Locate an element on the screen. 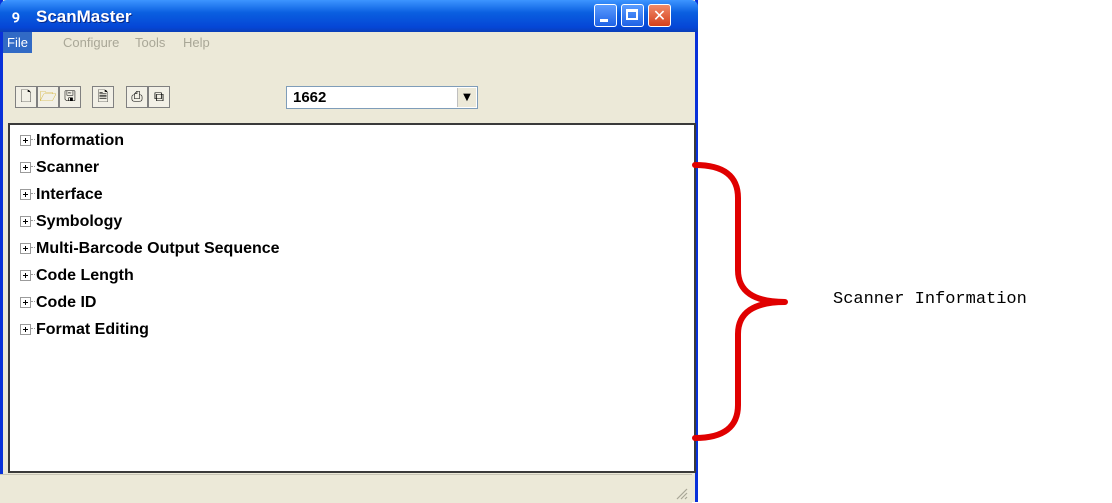 This screenshot has width=1112, height=503. close-icon: ✕ is located at coordinates (659, 15).